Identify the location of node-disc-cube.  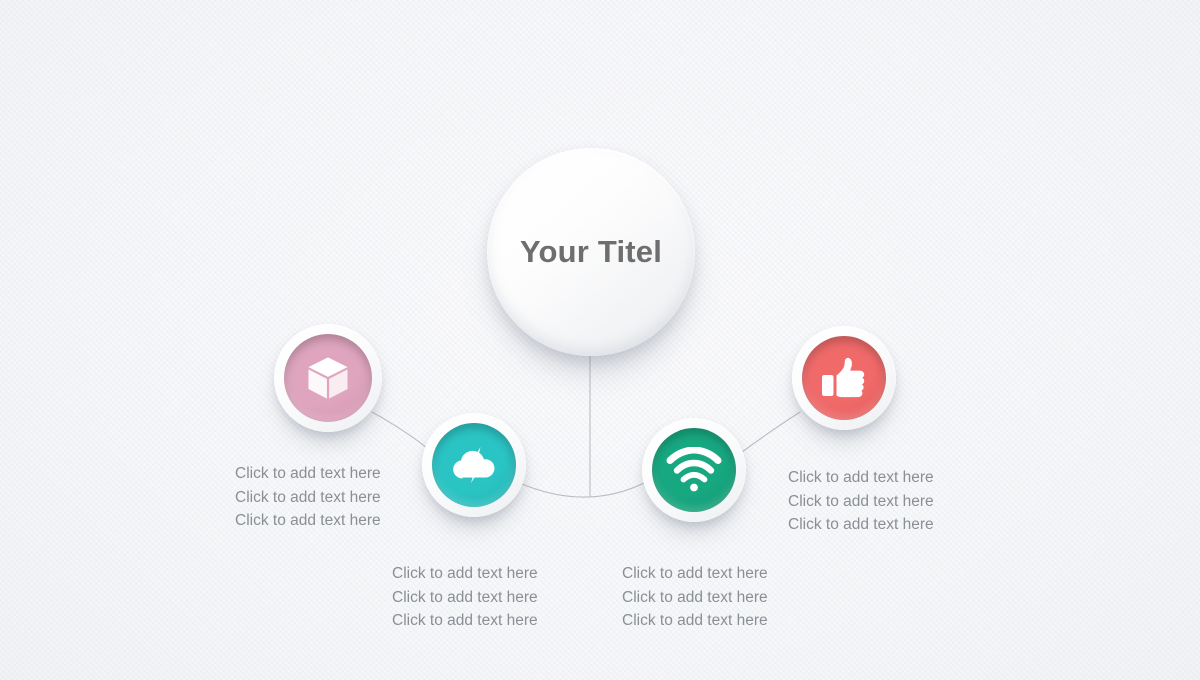
(328, 378).